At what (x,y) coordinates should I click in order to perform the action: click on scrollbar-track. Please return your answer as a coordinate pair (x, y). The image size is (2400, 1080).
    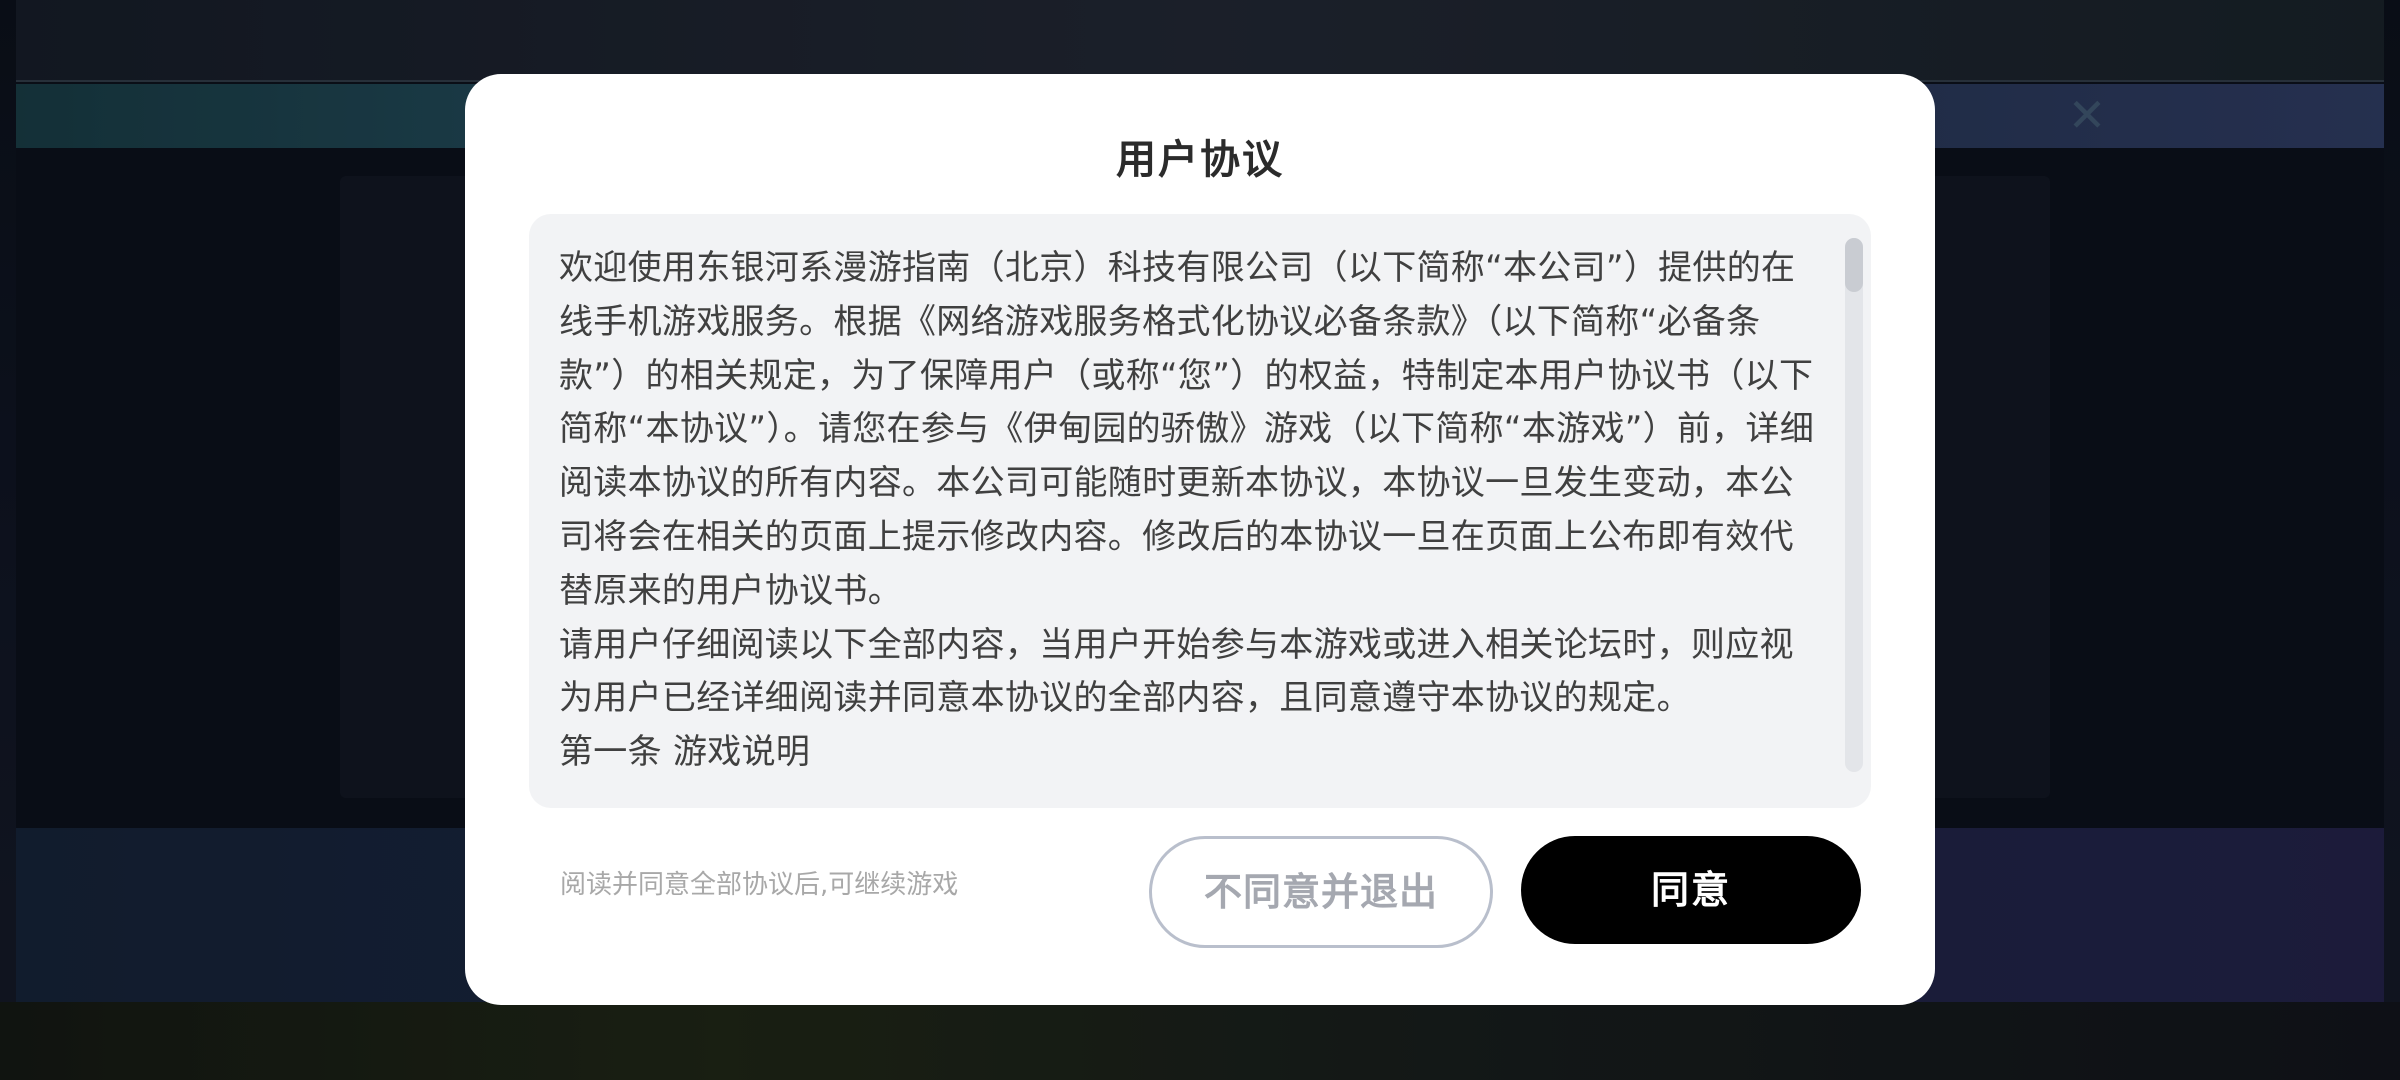
    Looking at the image, I should click on (1854, 505).